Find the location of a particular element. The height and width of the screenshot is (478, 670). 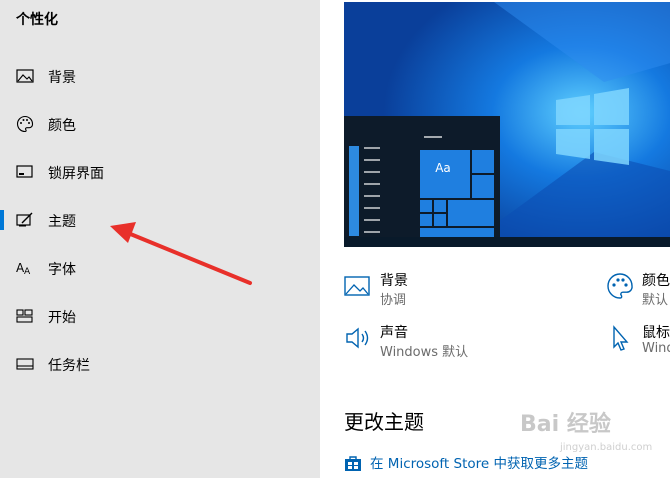

sidebar-title: 个性化 is located at coordinates (37, 20).